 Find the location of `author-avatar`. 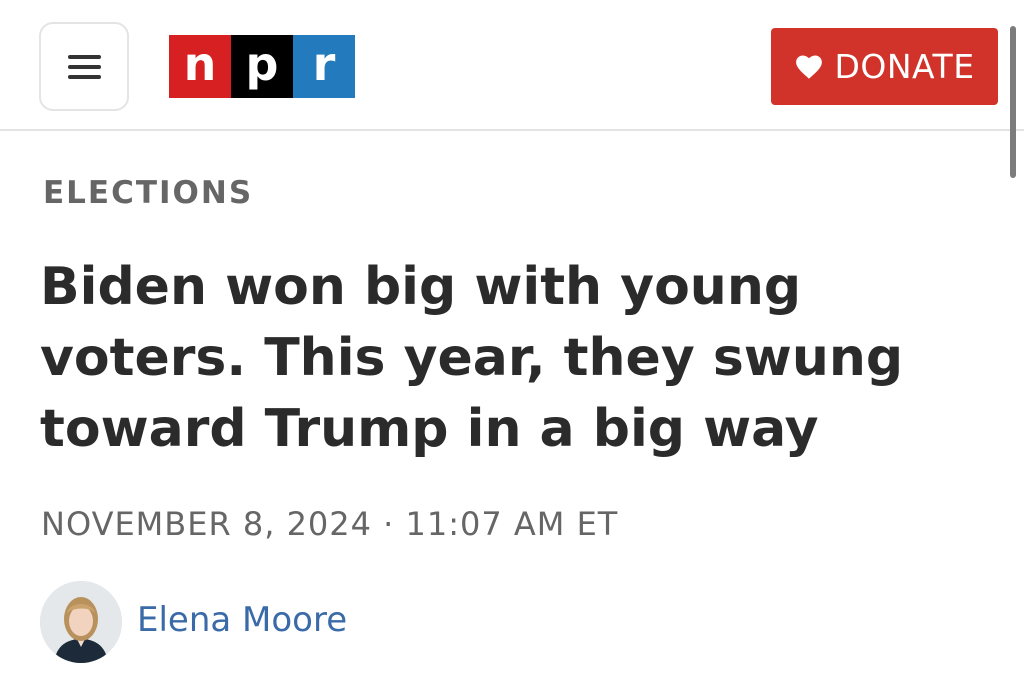

author-avatar is located at coordinates (81, 622).